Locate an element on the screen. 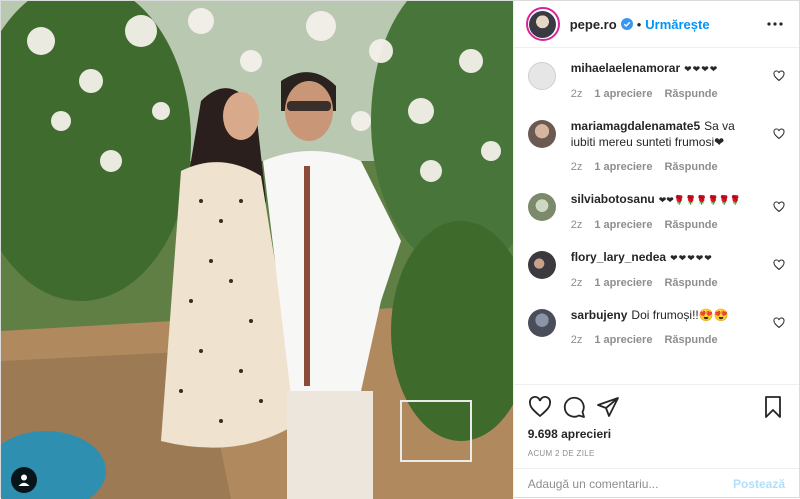 This screenshot has width=800, height=499. more-options-button is located at coordinates (775, 24).